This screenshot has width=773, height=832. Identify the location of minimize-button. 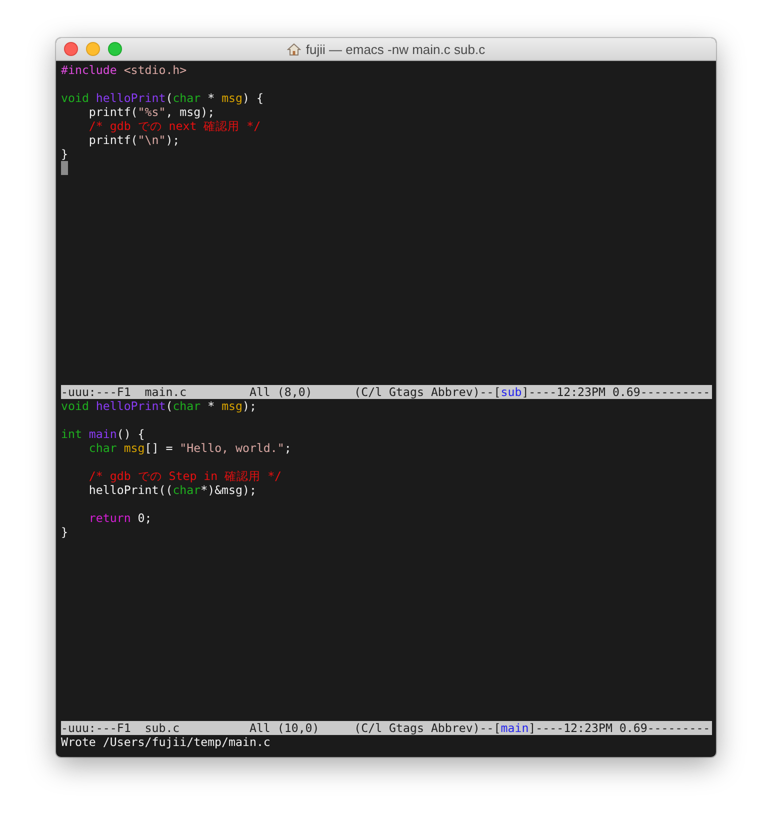
(93, 49).